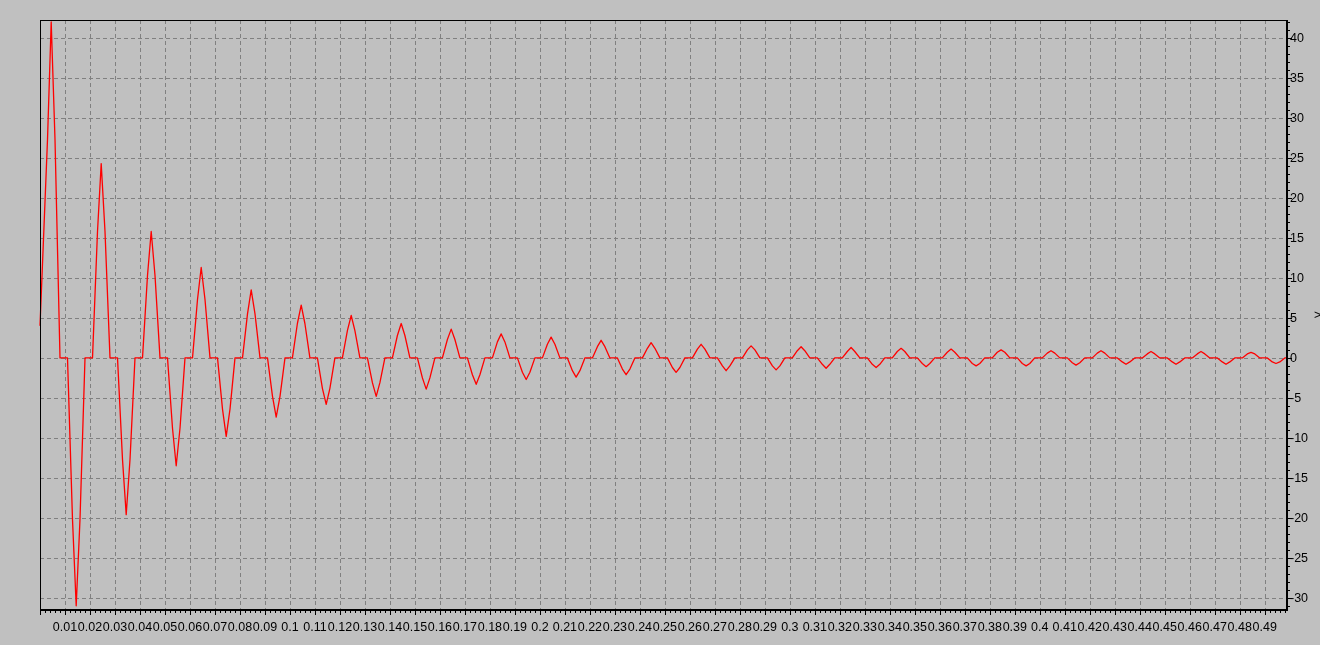  Describe the element at coordinates (790, 627) in the screenshot. I see `x-tick-label: 0.3` at that location.